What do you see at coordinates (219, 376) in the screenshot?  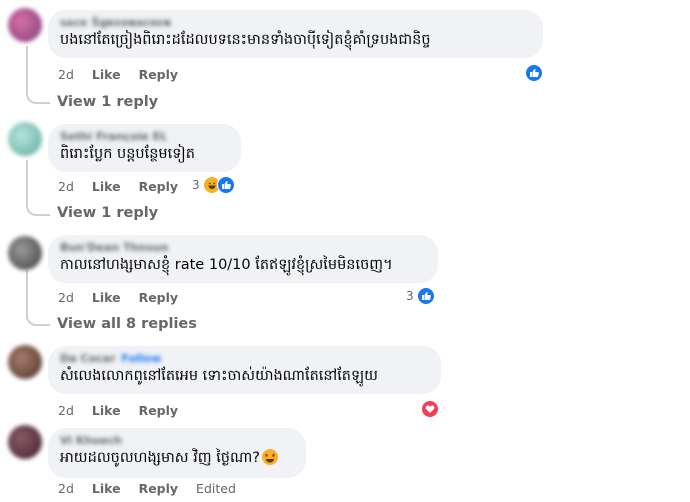 I see `comment-text: សំលេងលោកពូនៅតែអេម ទោះចាស់យ៉ាងណាតែនៅតែឡូយ` at bounding box center [219, 376].